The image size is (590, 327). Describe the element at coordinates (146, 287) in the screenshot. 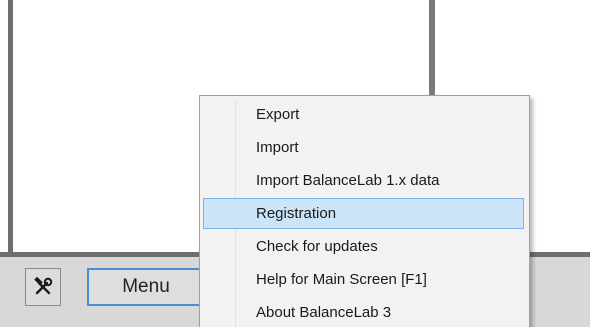

I see `menu-button: Menu` at that location.